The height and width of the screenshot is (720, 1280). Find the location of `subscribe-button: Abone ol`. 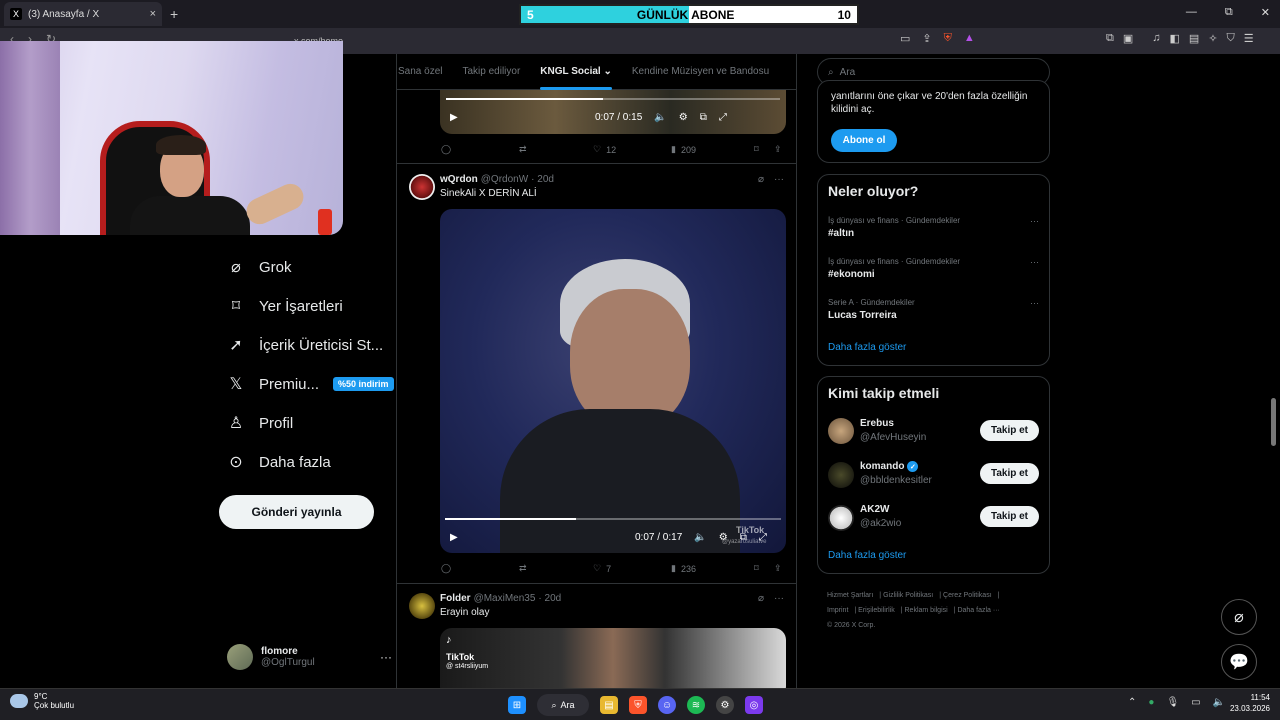

subscribe-button: Abone ol is located at coordinates (864, 140).